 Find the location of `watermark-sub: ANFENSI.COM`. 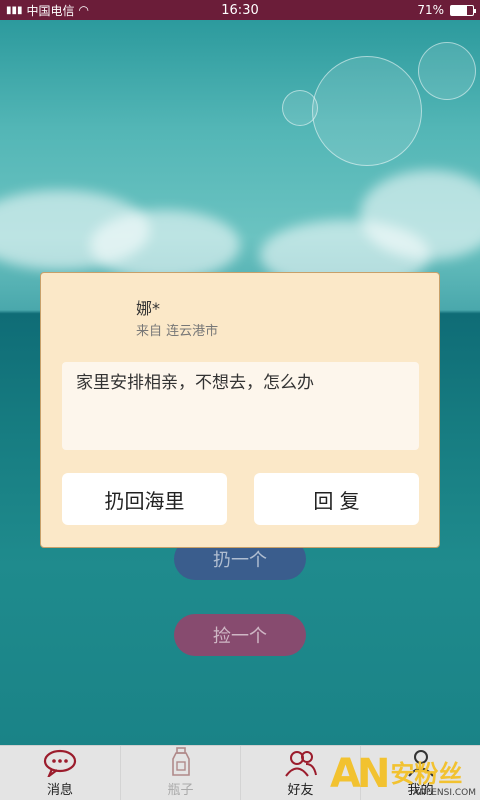

watermark-sub: ANFENSI.COM is located at coordinates (444, 793).